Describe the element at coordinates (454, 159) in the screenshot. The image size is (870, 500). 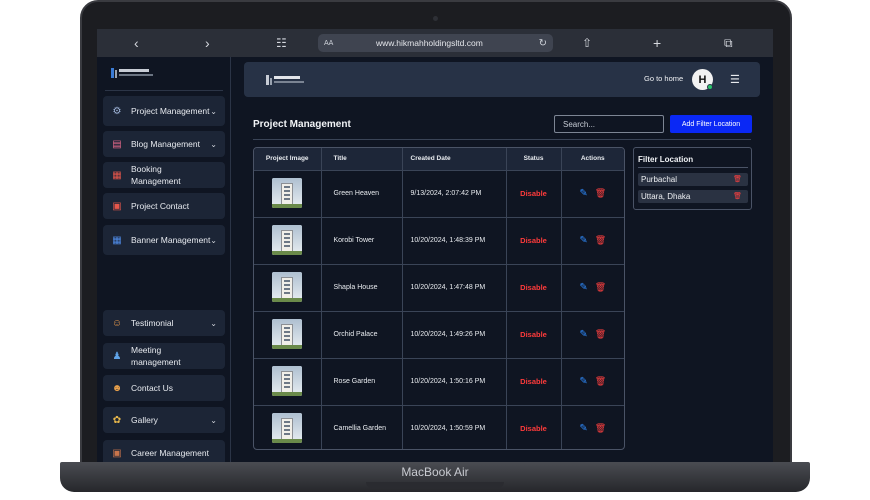
I see `column-header-created-date: Created Date` at that location.